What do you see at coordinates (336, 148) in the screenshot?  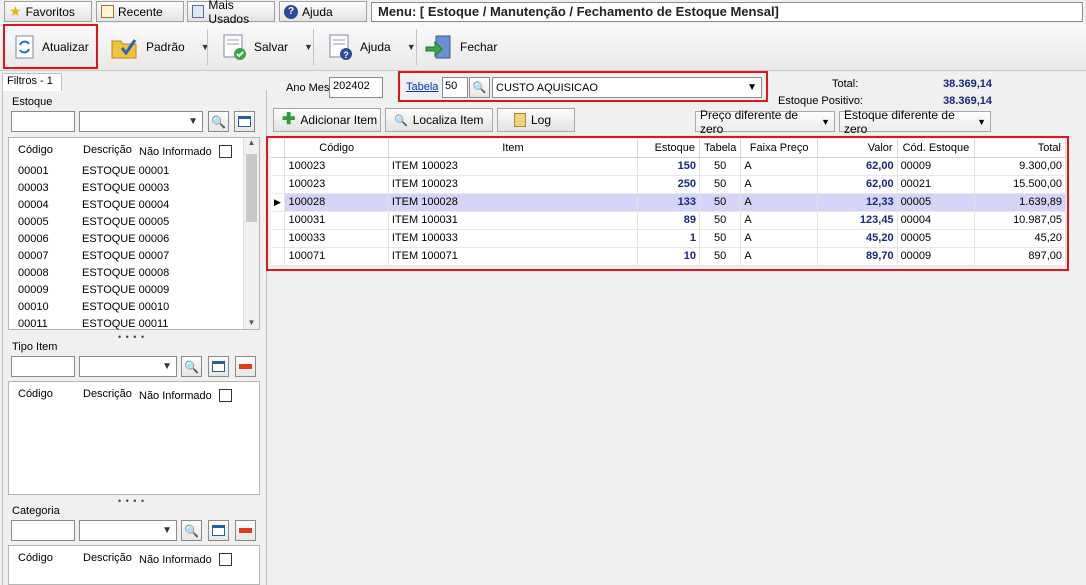 I see `col-codigo-header: Código` at bounding box center [336, 148].